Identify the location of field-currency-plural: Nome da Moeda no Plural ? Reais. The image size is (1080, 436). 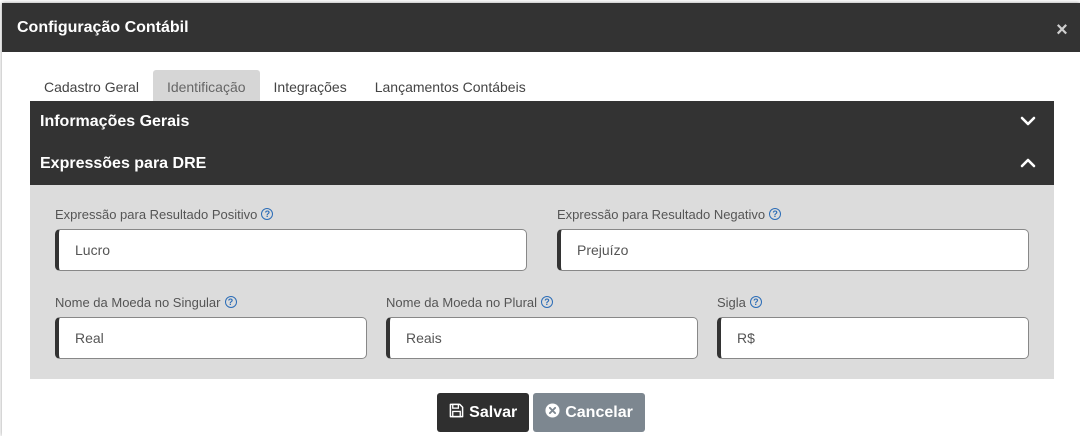
(542, 326).